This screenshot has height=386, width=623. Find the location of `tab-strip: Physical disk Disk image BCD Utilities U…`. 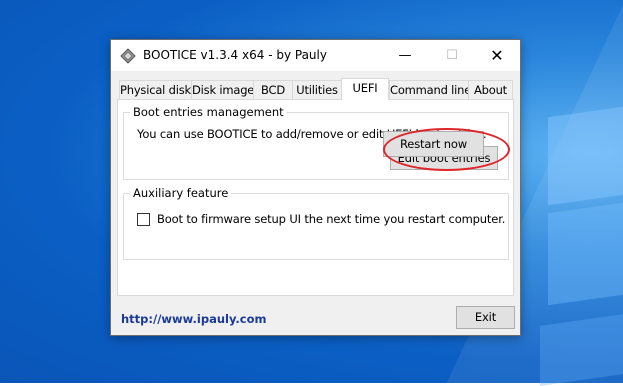

tab-strip: Physical disk Disk image BCD Utilities U… is located at coordinates (316, 89).